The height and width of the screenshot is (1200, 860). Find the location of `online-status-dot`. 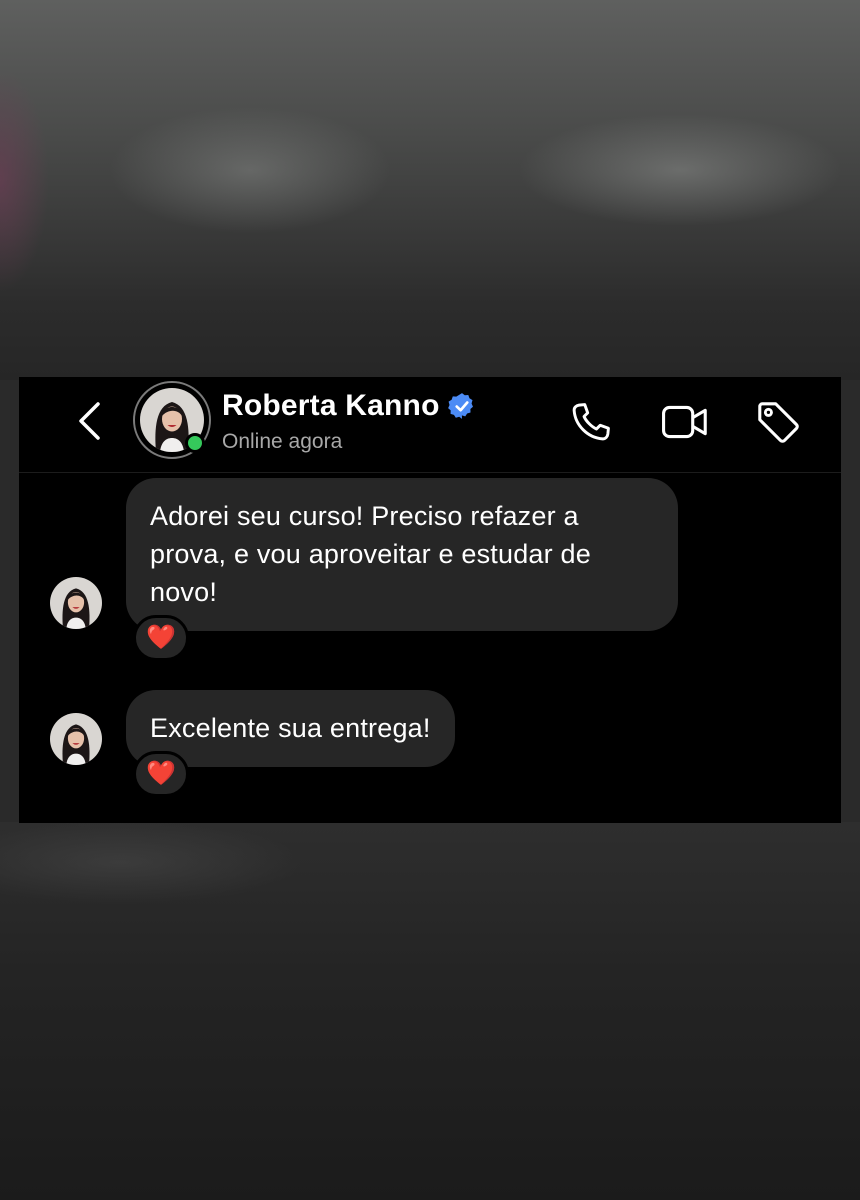

online-status-dot is located at coordinates (195, 443).